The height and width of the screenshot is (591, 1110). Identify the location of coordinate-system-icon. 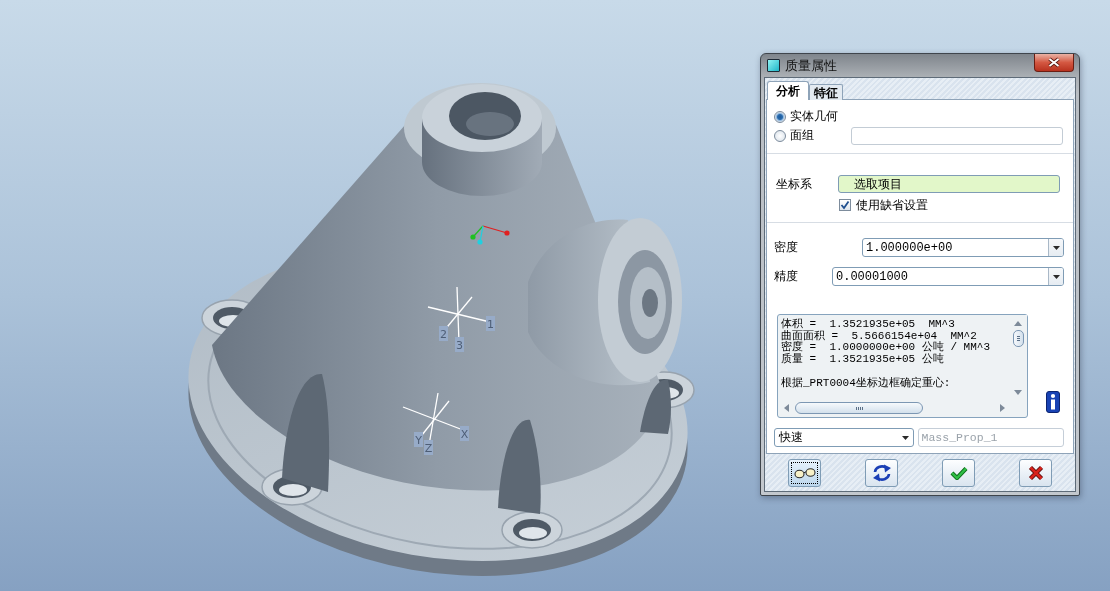
(490, 235).